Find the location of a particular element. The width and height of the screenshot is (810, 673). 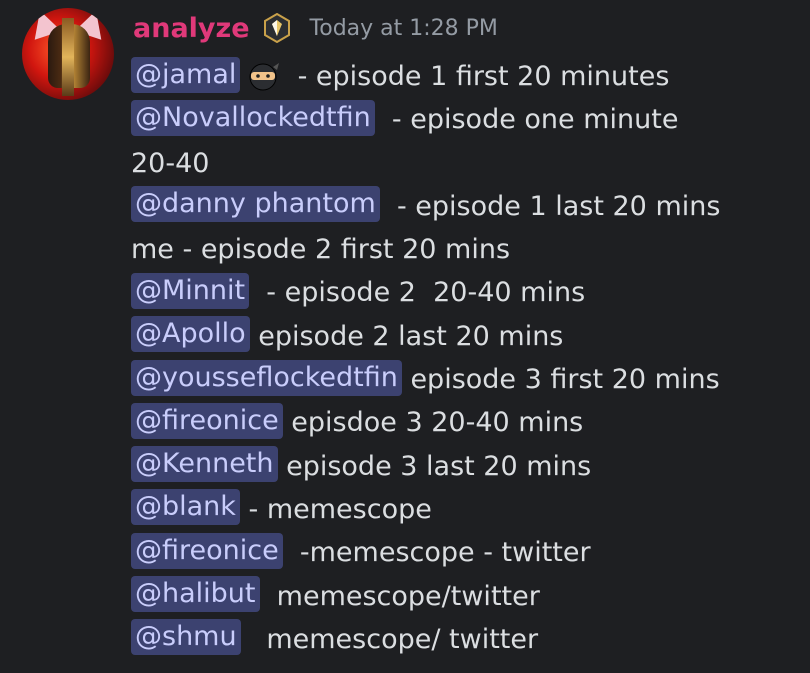

user-mention: @Minnit is located at coordinates (190, 290).